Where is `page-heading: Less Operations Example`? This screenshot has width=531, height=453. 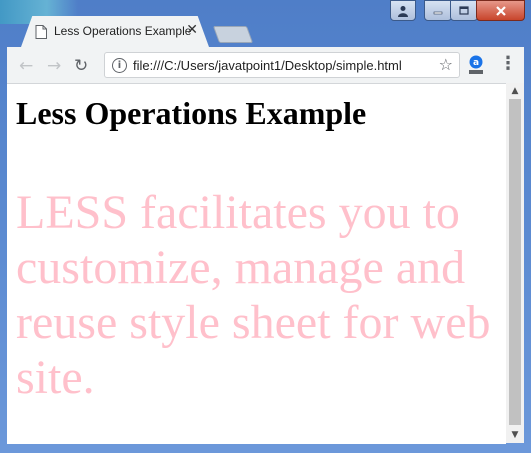 page-heading: Less Operations Example is located at coordinates (191, 113).